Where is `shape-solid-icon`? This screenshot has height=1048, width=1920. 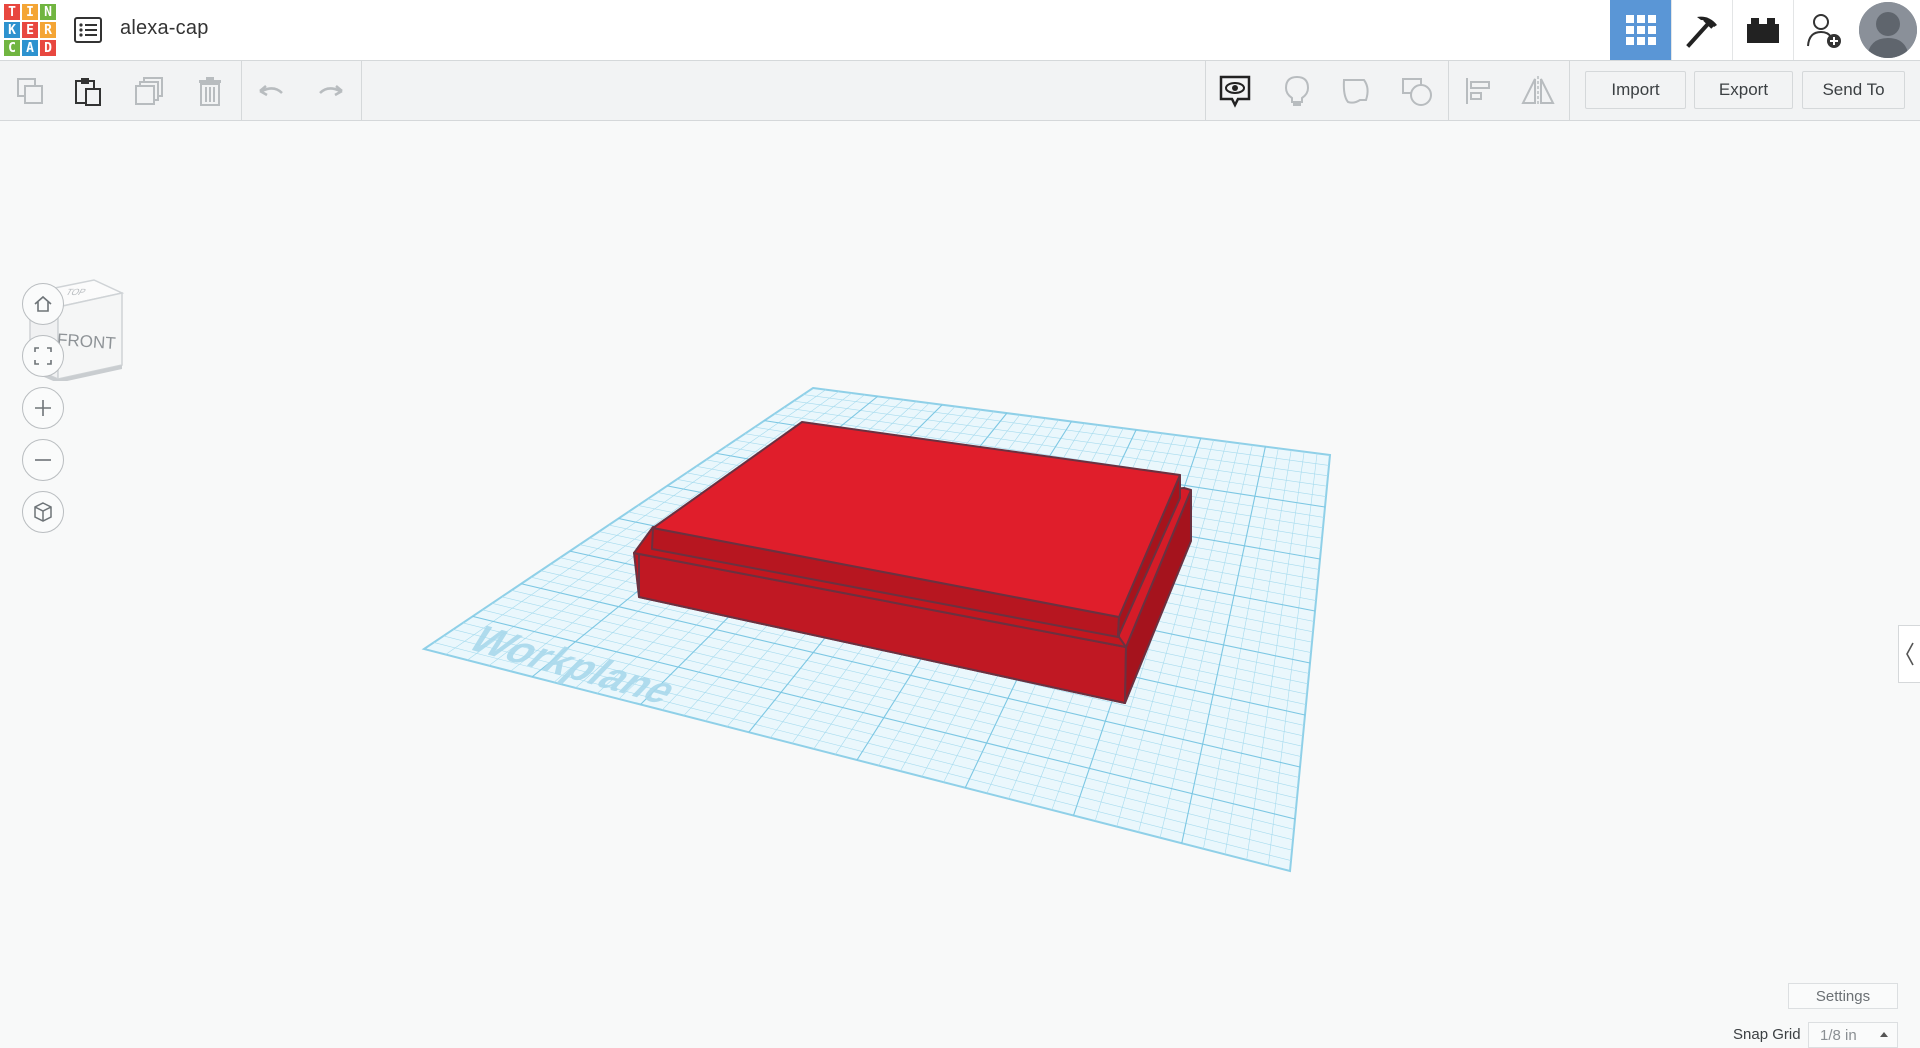 shape-solid-icon is located at coordinates (1355, 91).